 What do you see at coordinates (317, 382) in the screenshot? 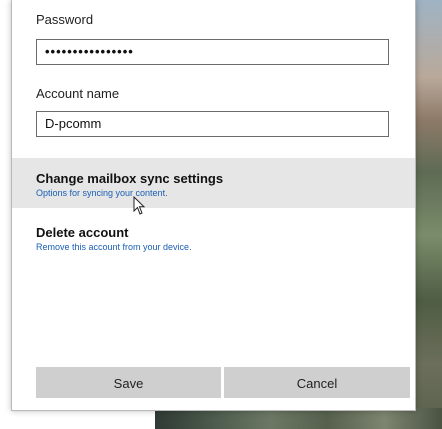
I see `cancel-button: Cancel` at bounding box center [317, 382].